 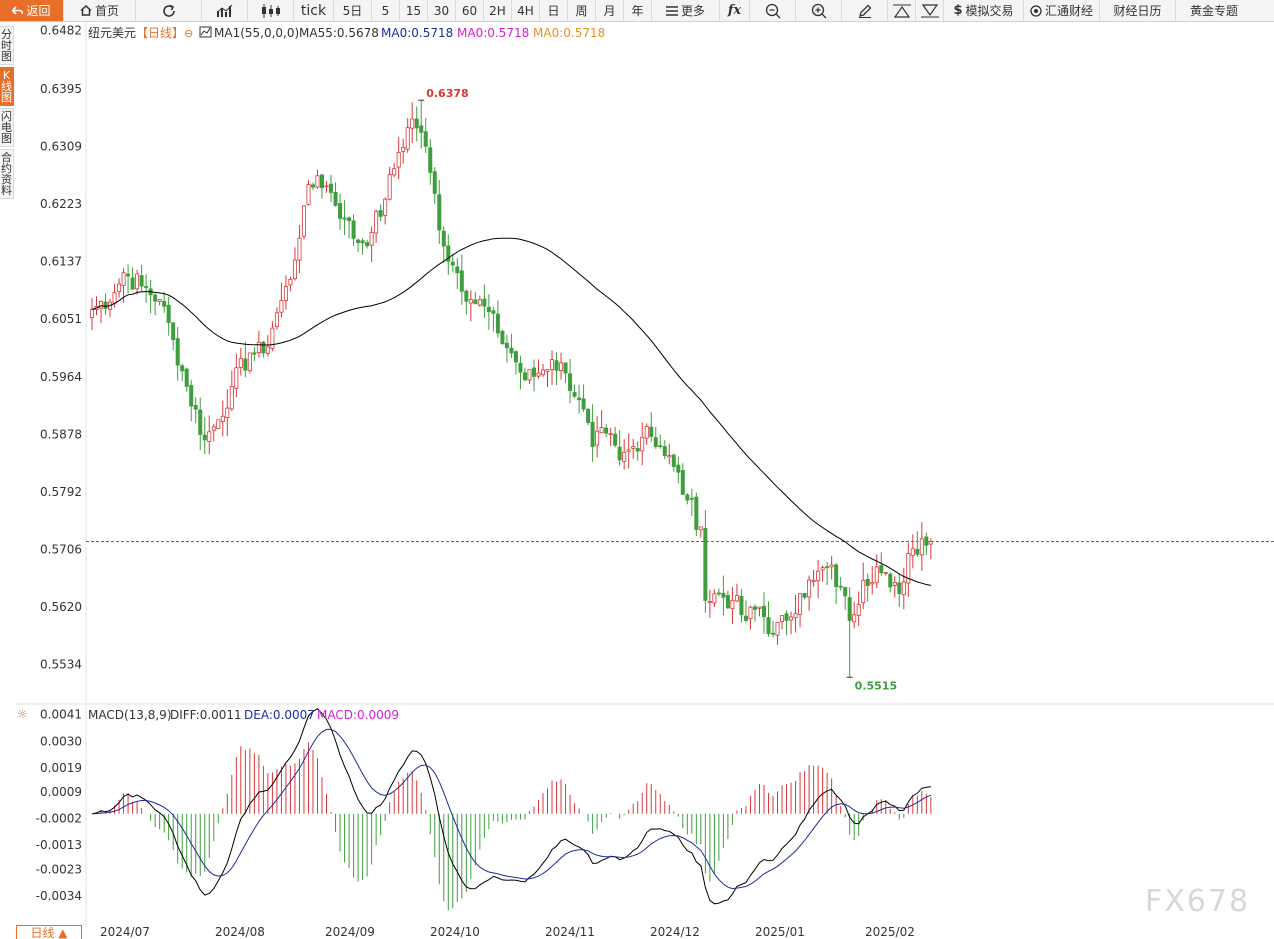 I want to click on macd-settings-icon: ☼, so click(x=22, y=714).